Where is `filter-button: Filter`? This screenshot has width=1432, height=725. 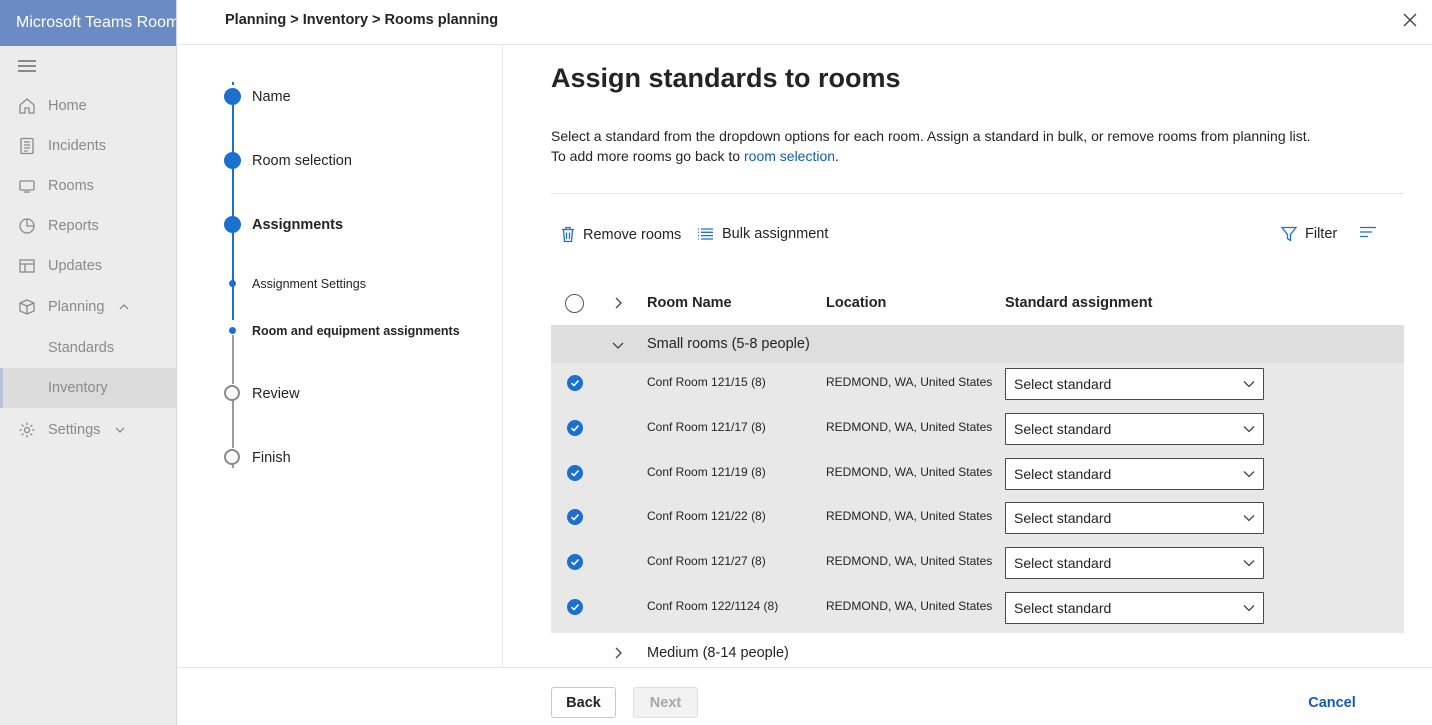
filter-button: Filter is located at coordinates (1309, 234).